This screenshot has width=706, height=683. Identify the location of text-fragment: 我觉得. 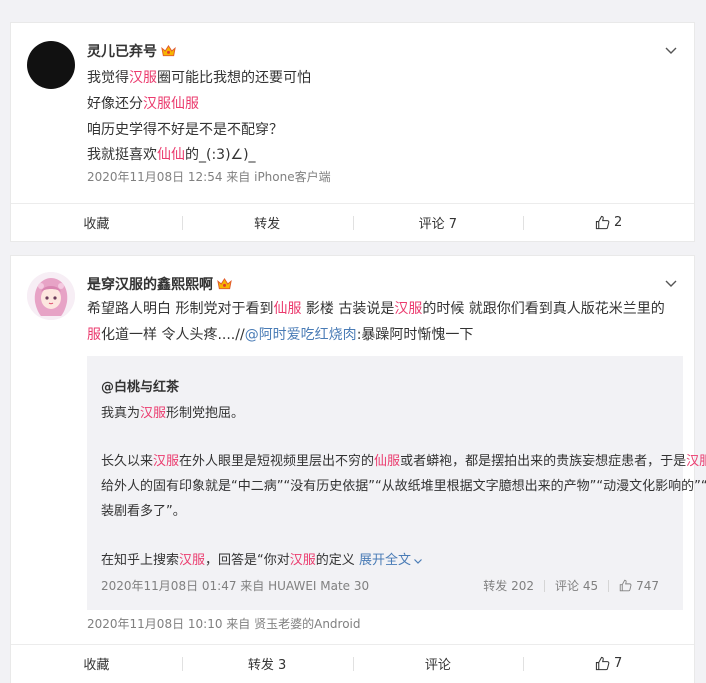
(108, 78).